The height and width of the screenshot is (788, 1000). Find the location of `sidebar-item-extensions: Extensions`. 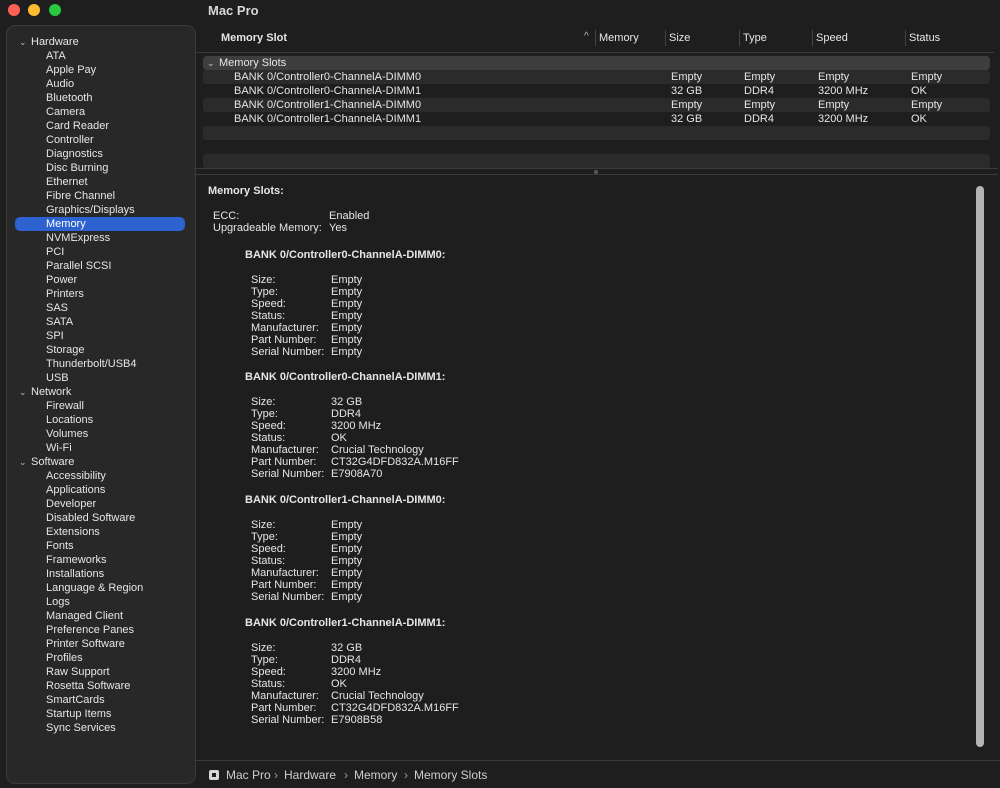

sidebar-item-extensions: Extensions is located at coordinates (101, 532).